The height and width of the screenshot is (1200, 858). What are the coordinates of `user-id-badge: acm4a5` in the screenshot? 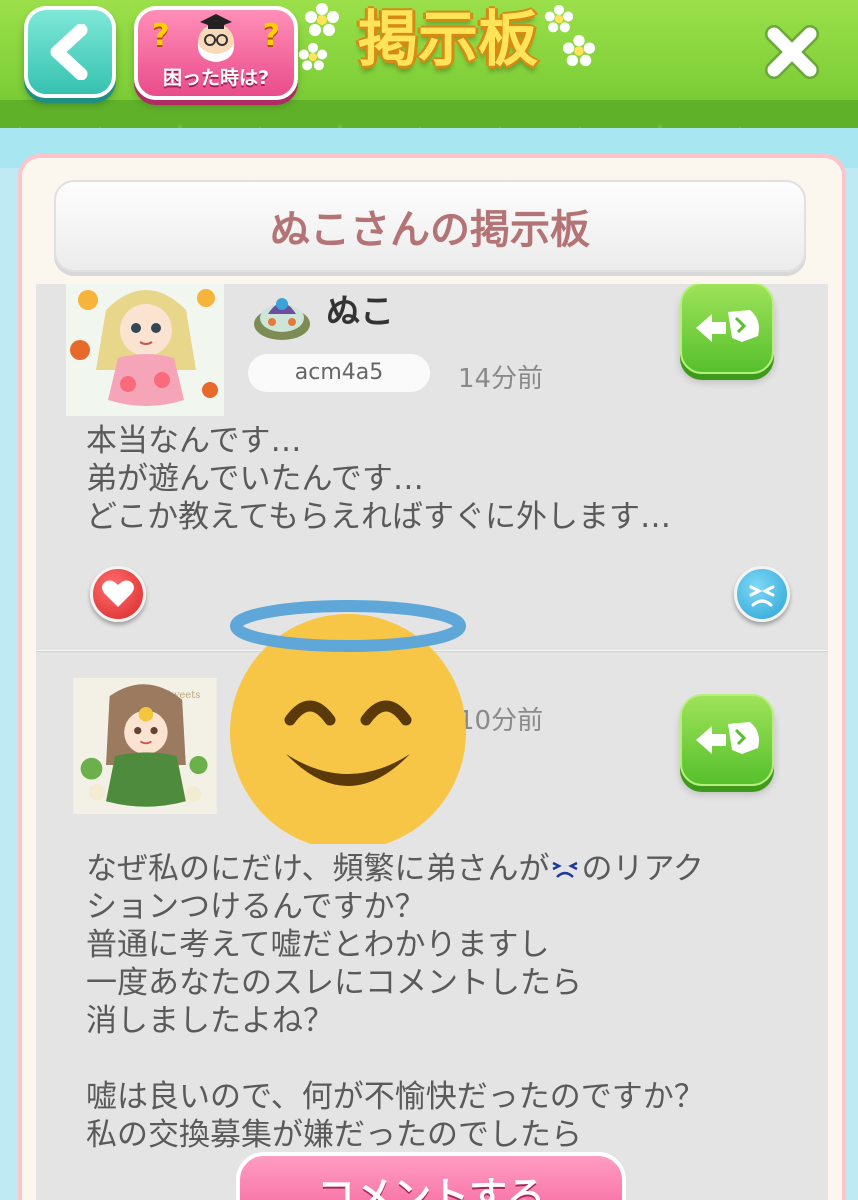 It's located at (339, 373).